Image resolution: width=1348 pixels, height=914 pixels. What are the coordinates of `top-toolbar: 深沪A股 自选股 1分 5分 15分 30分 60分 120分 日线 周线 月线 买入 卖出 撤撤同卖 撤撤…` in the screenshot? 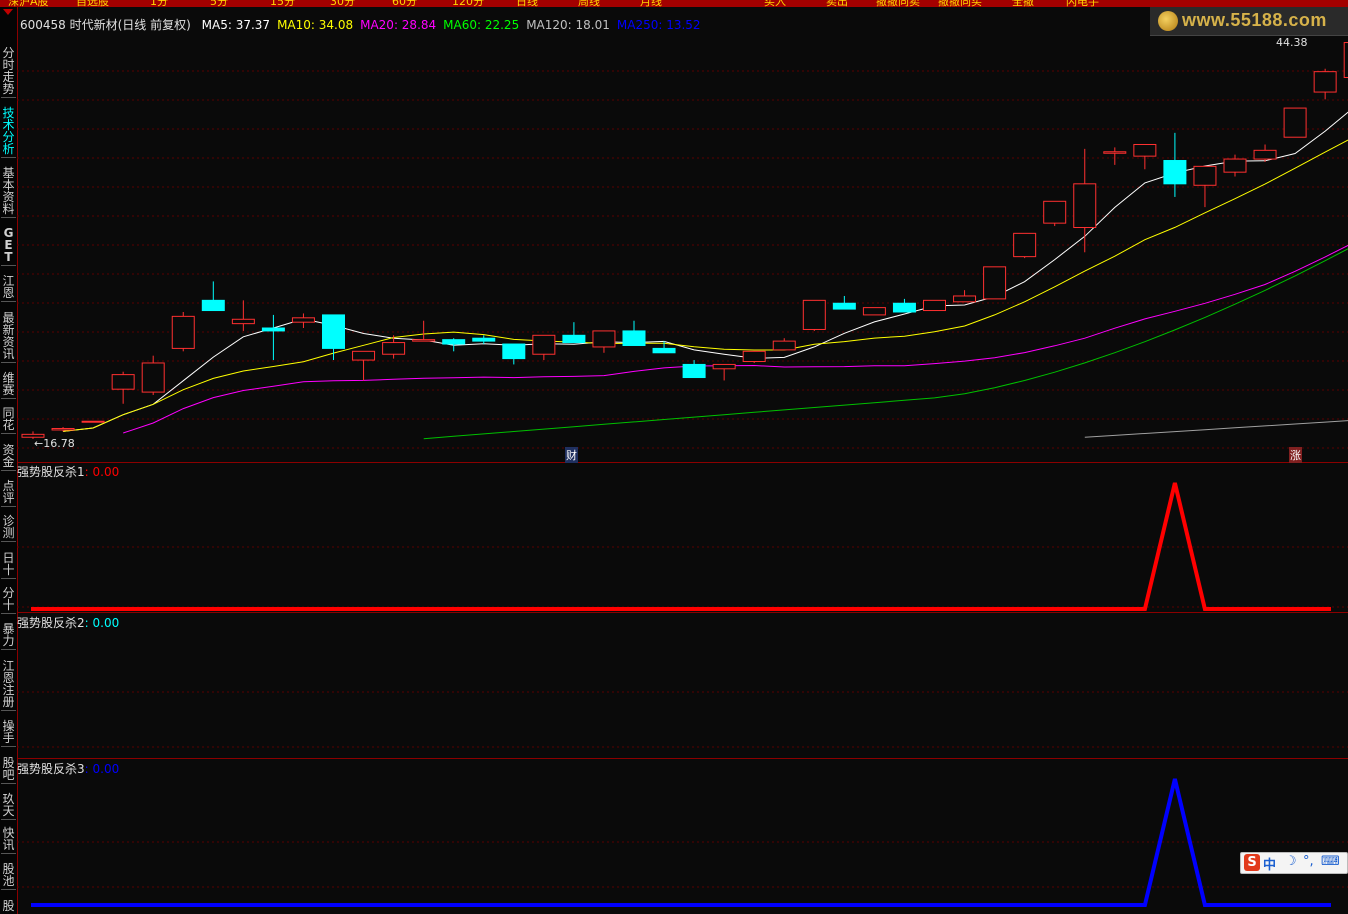 It's located at (674, 3).